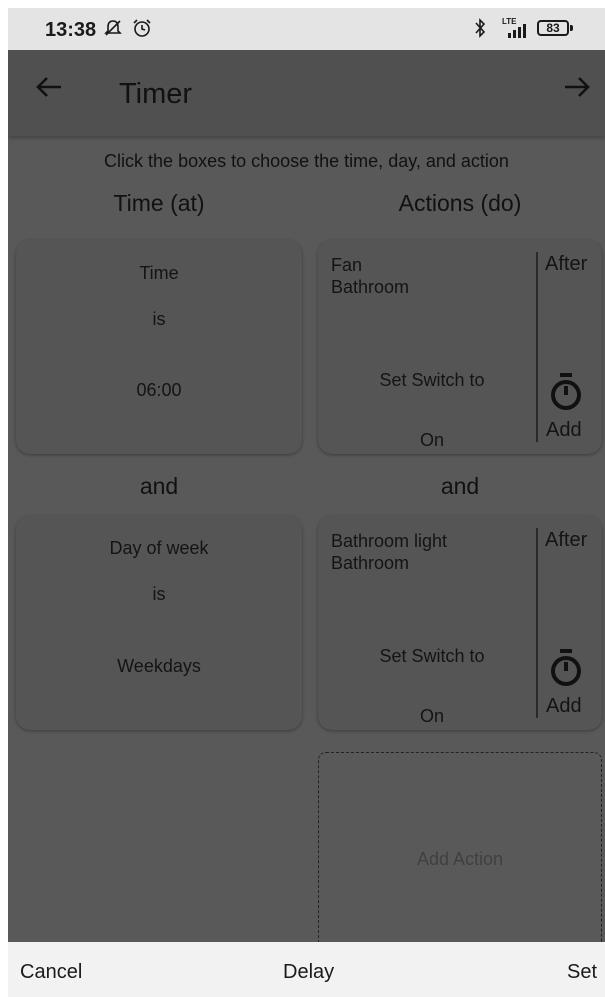 The width and height of the screenshot is (605, 997). Describe the element at coordinates (156, 94) in the screenshot. I see `page-title: Timer` at that location.